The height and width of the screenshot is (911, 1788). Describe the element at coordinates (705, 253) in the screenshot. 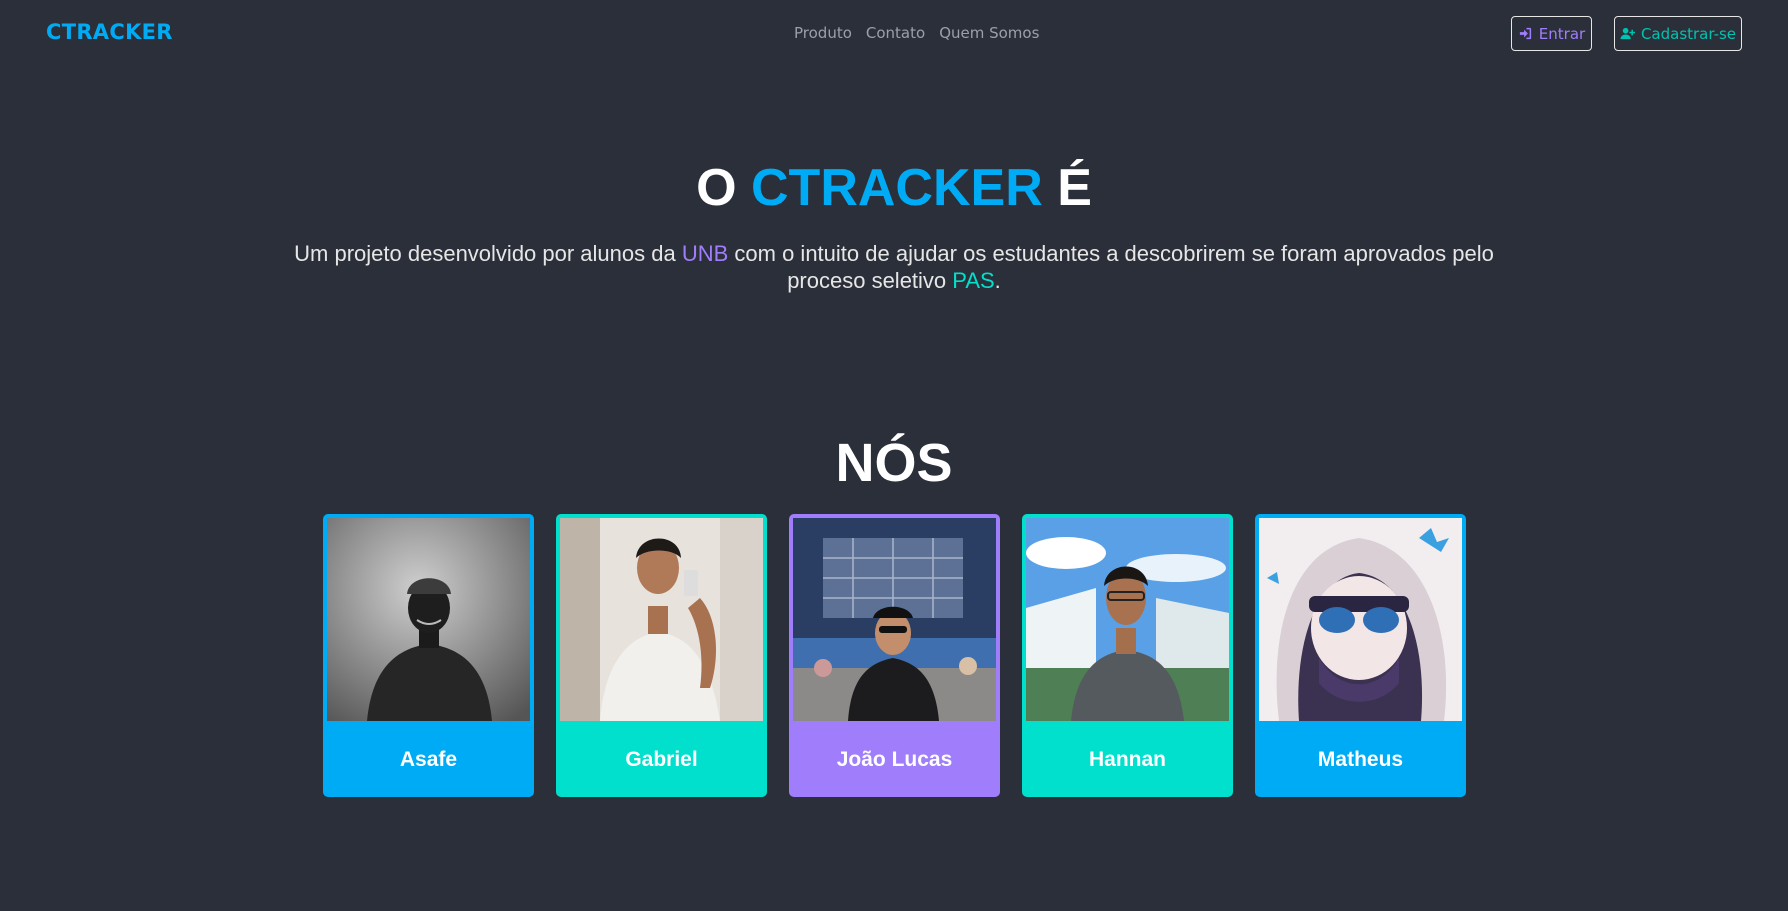

I see `hero-subtitle-unb: UNB` at that location.